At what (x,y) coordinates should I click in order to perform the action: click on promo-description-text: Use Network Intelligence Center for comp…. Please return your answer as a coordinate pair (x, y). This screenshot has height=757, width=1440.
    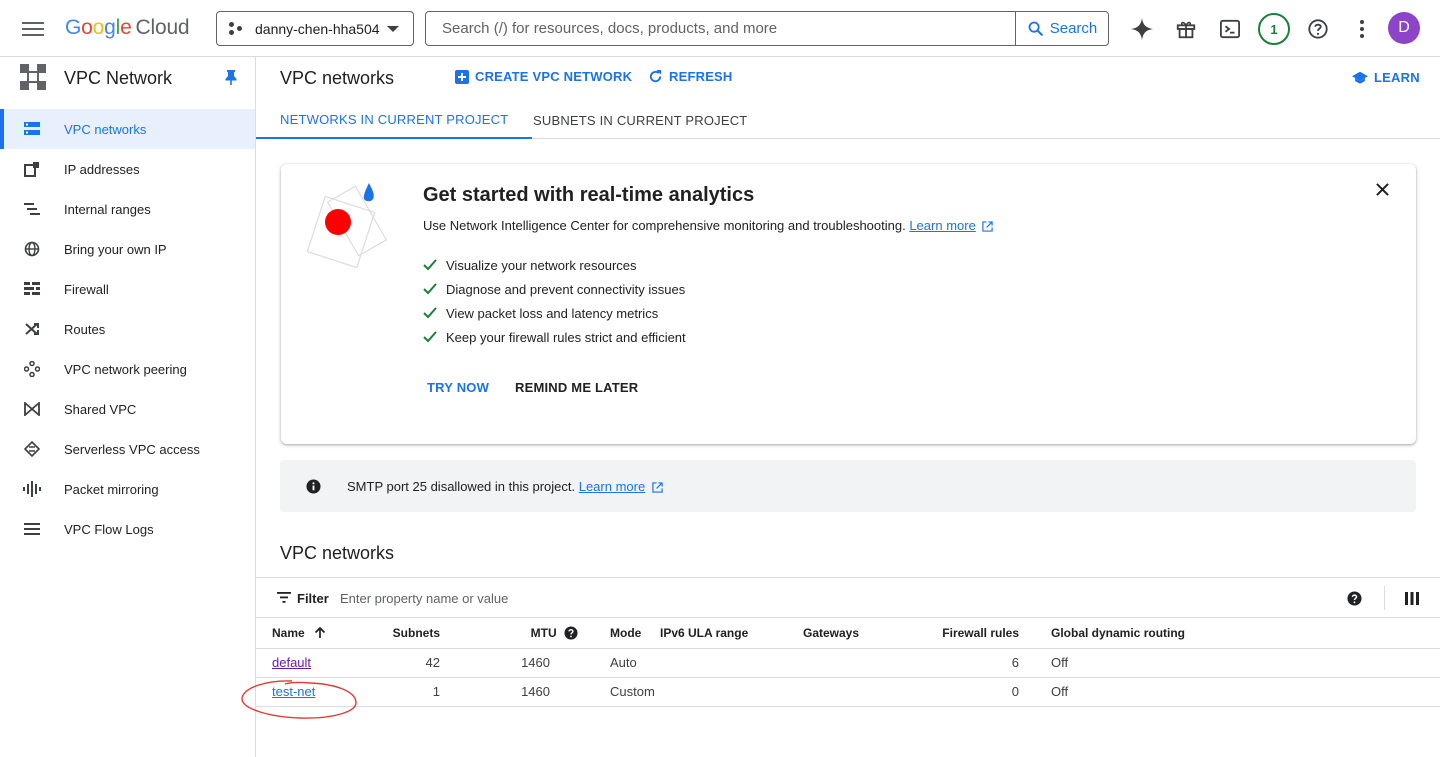
    Looking at the image, I should click on (664, 225).